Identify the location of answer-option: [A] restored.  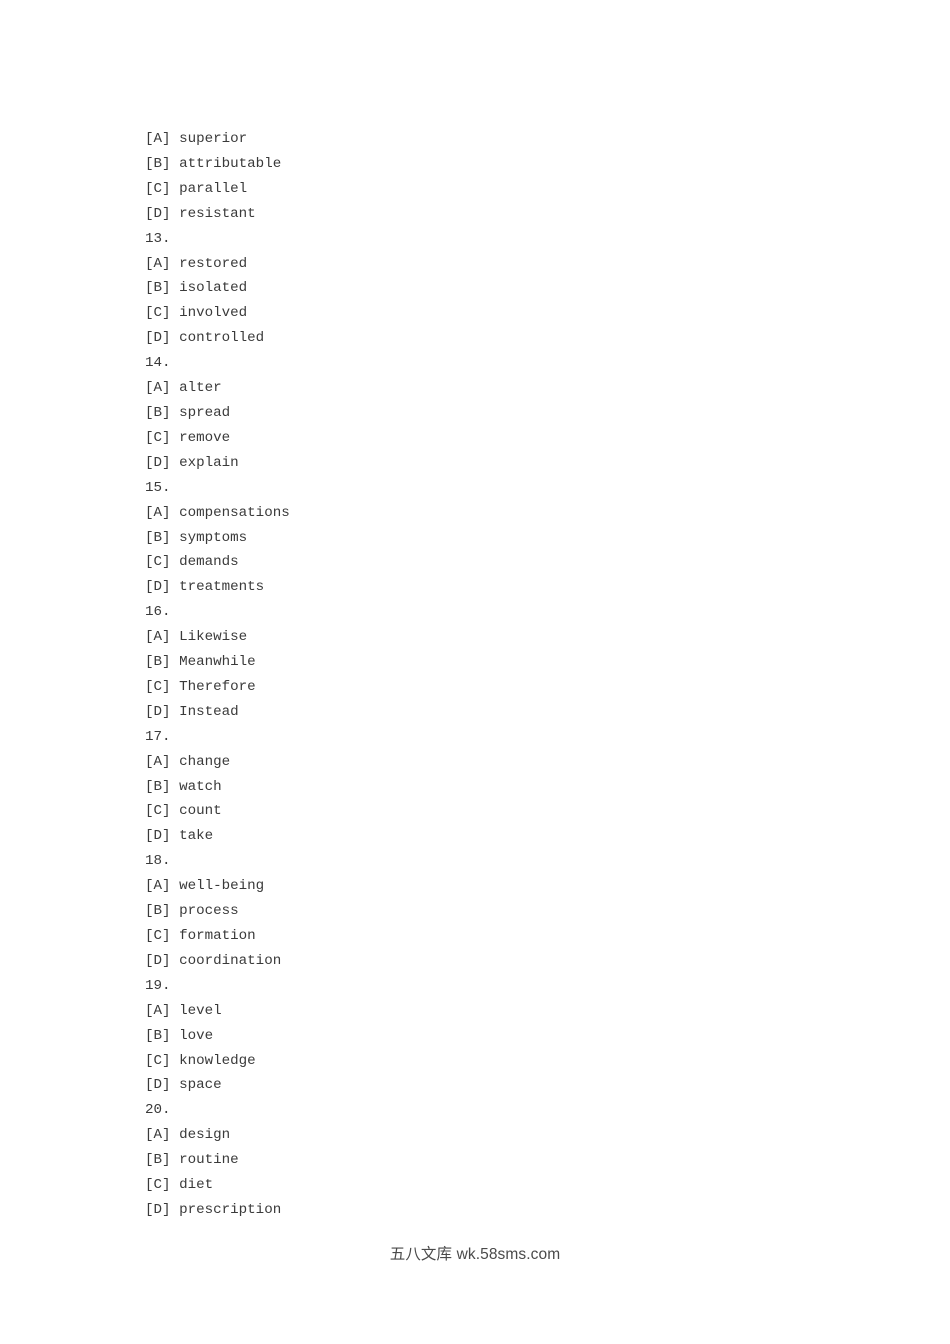
(495, 264).